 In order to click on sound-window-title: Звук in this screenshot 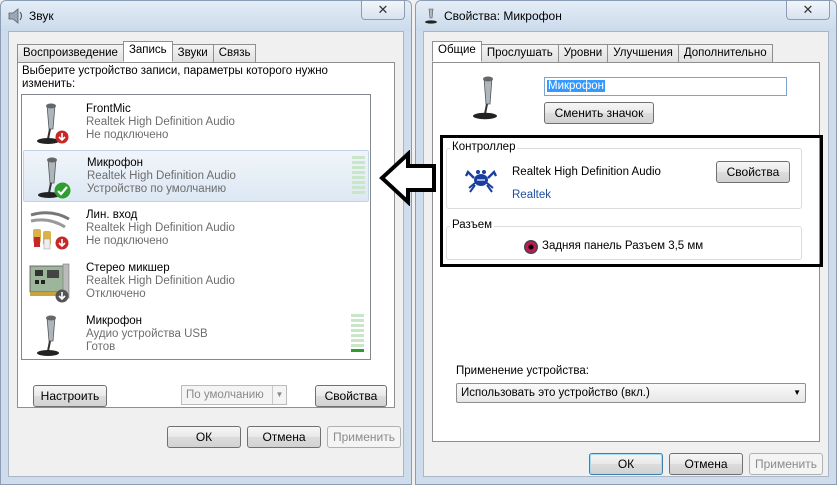, I will do `click(41, 16)`.